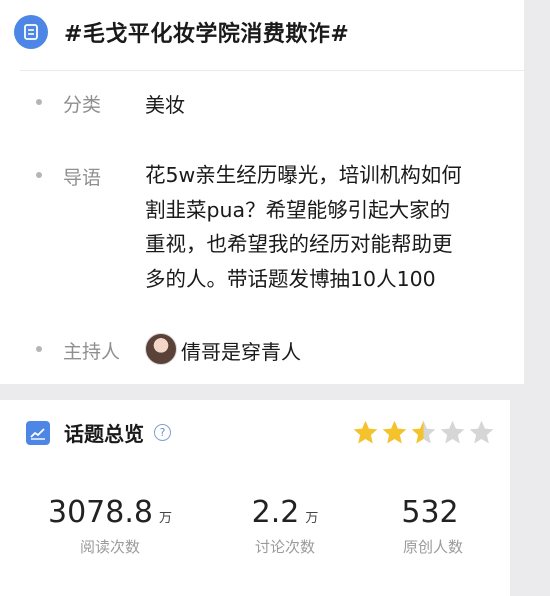  Describe the element at coordinates (82, 178) in the screenshot. I see `intro-label: 导语` at that location.